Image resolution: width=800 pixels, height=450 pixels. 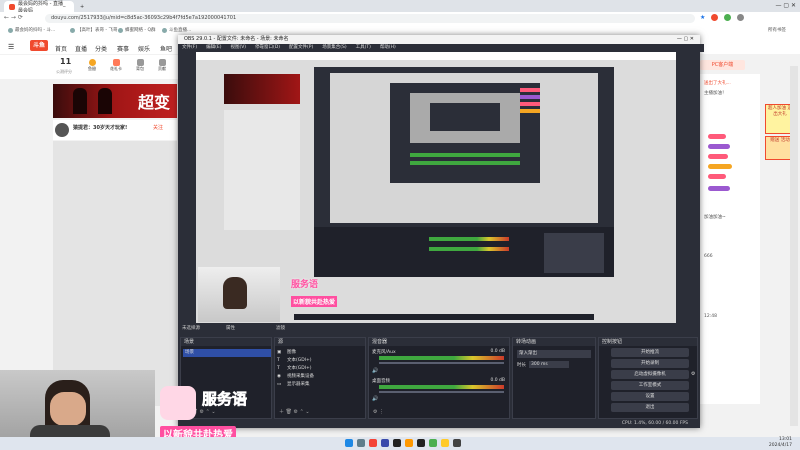 What do you see at coordinates (433, 443) in the screenshot?
I see `browser-icon` at bounding box center [433, 443].